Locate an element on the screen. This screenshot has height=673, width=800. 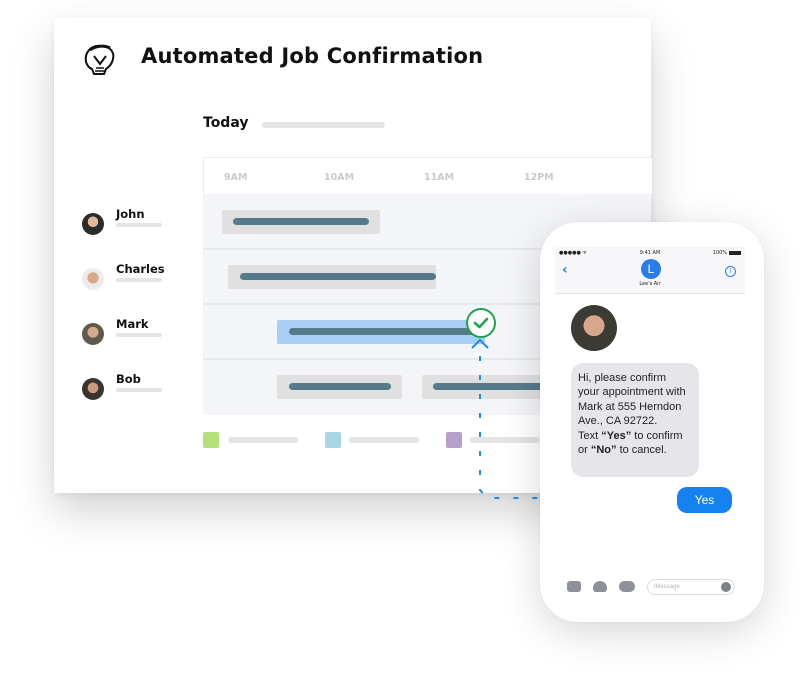
message-line: Hi, please confirm is located at coordinates (622, 378).